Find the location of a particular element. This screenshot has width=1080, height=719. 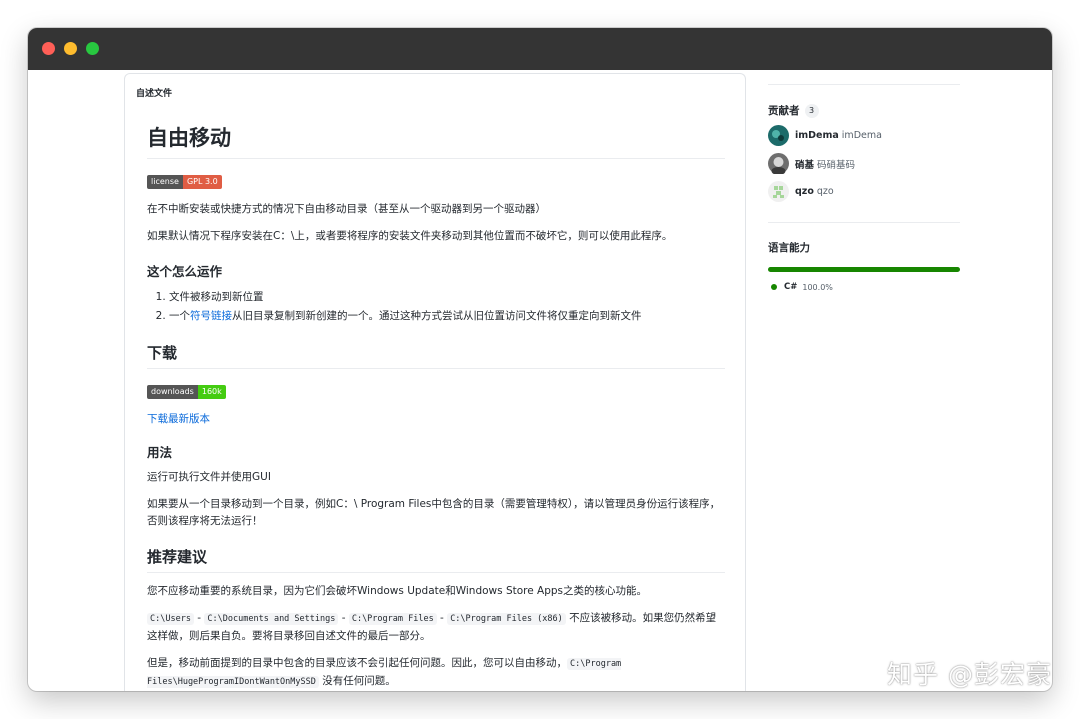

minimize-button is located at coordinates (70, 48).